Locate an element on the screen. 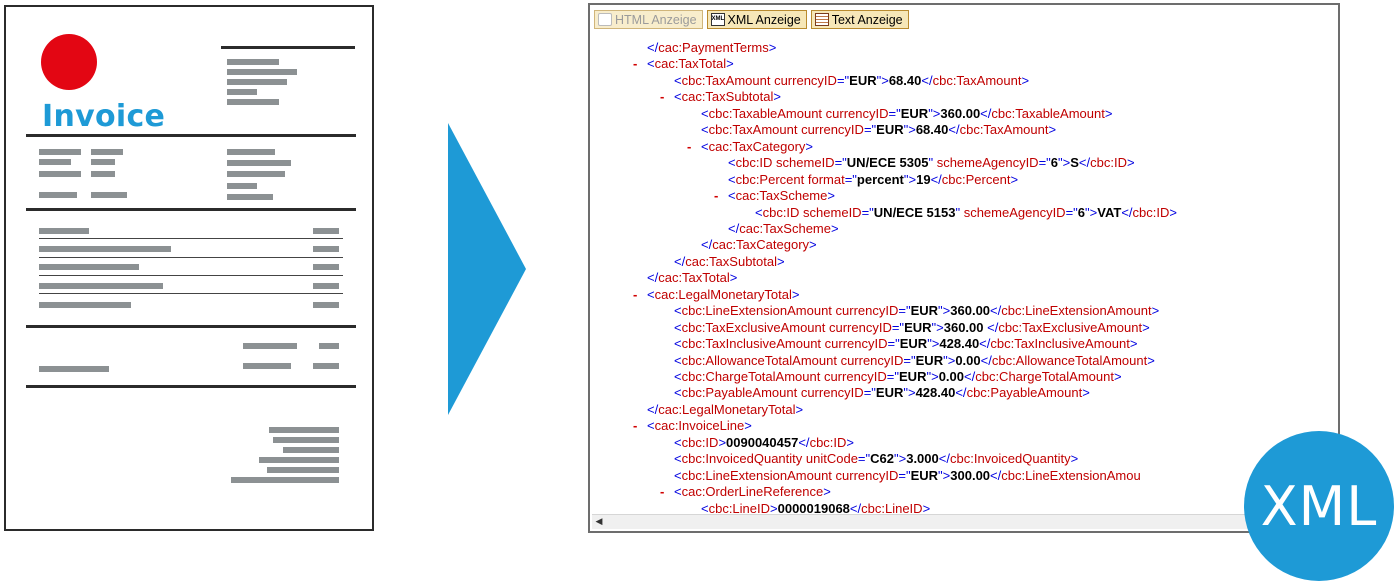 This screenshot has width=1400, height=588. xml-line: </cac:TaxTotal> is located at coordinates (692, 278).